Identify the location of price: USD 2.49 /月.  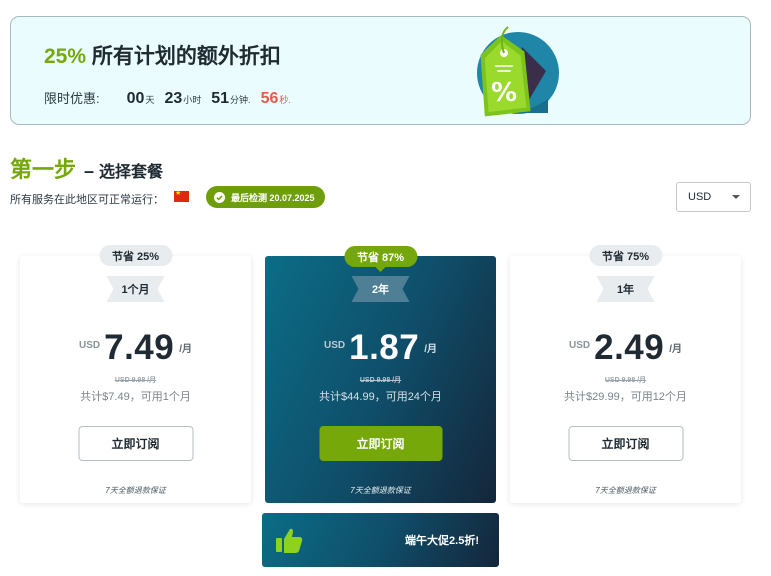
(625, 348).